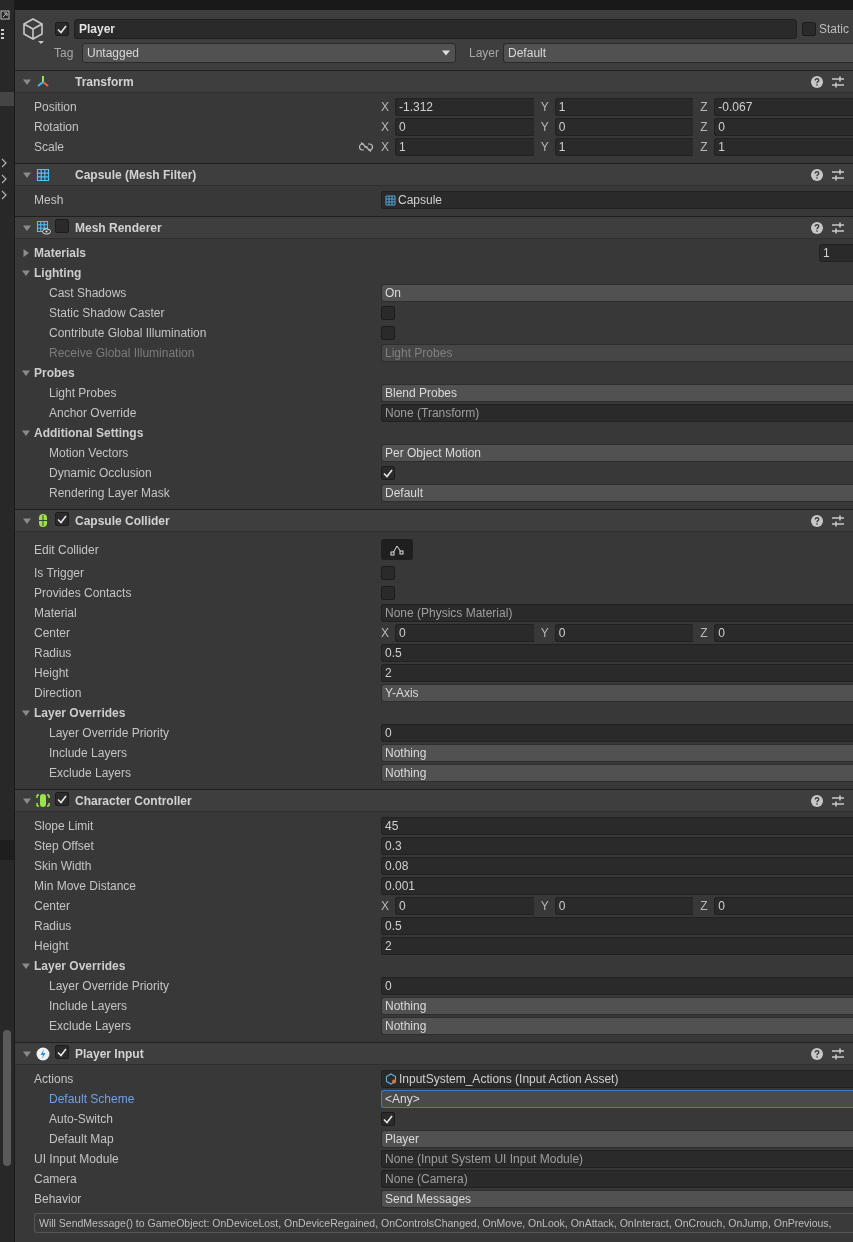  Describe the element at coordinates (617, 1179) in the screenshot. I see `object-field: None (Camera)` at that location.